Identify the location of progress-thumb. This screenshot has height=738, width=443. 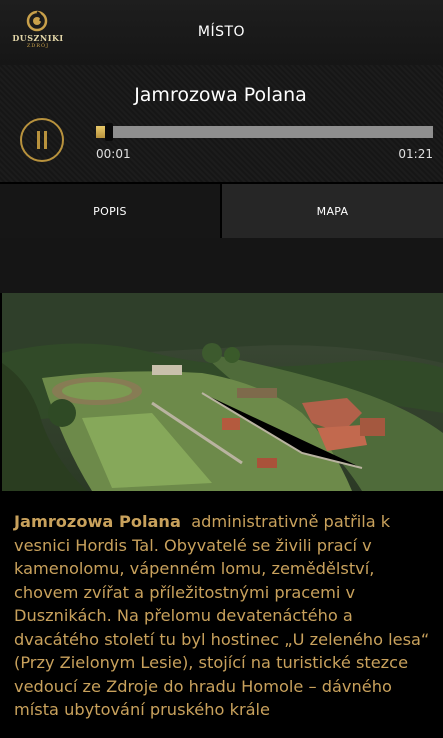
(109, 132).